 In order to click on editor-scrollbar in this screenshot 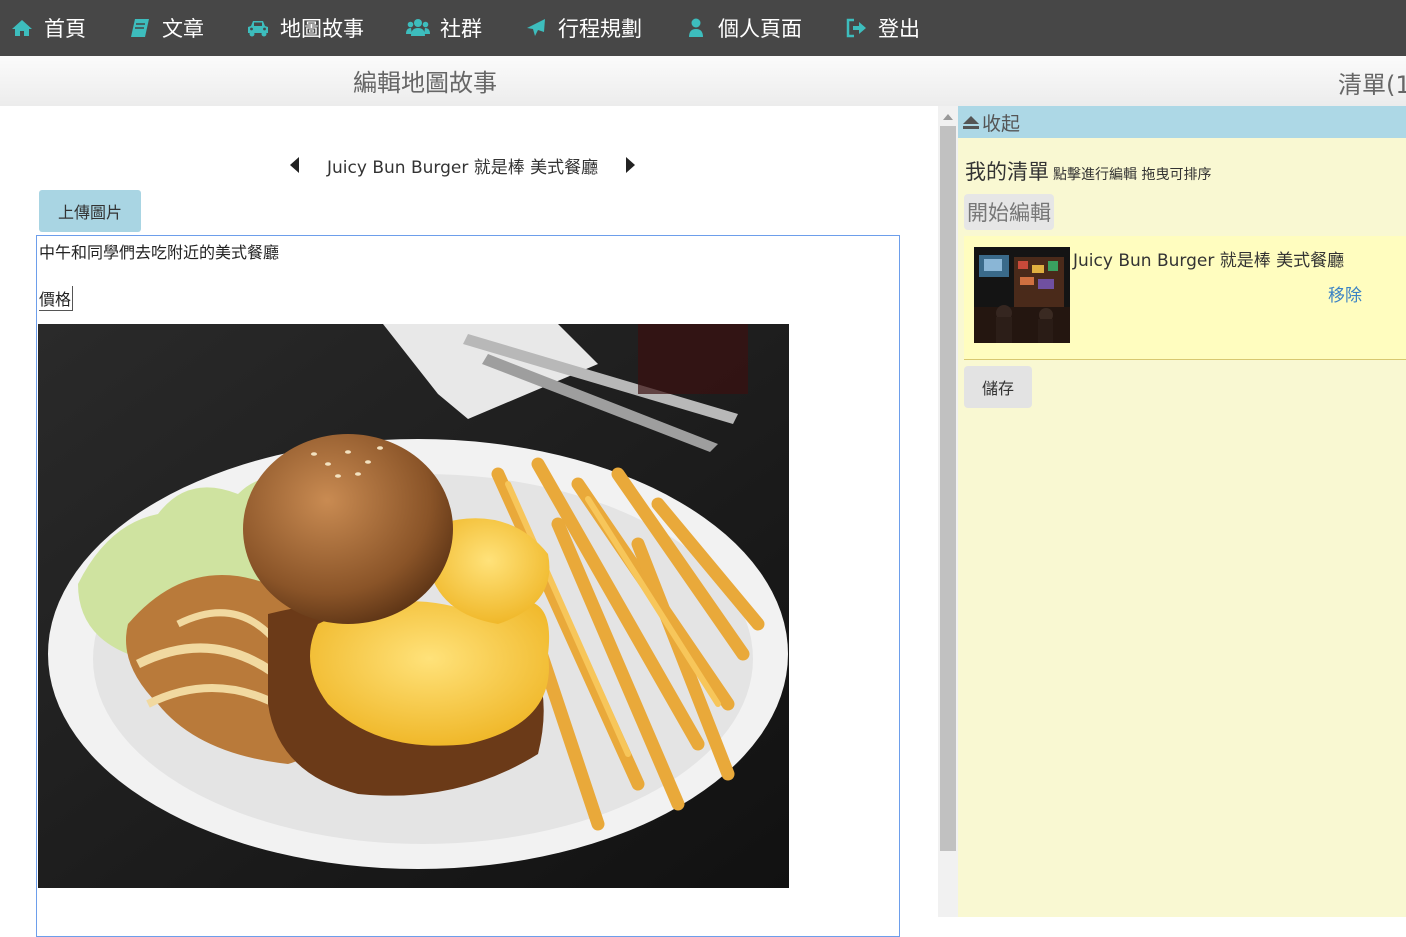, I will do `click(948, 511)`.